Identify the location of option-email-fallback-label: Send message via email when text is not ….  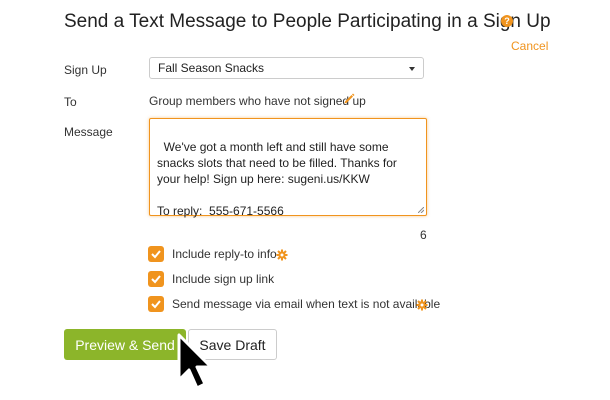
(306, 304).